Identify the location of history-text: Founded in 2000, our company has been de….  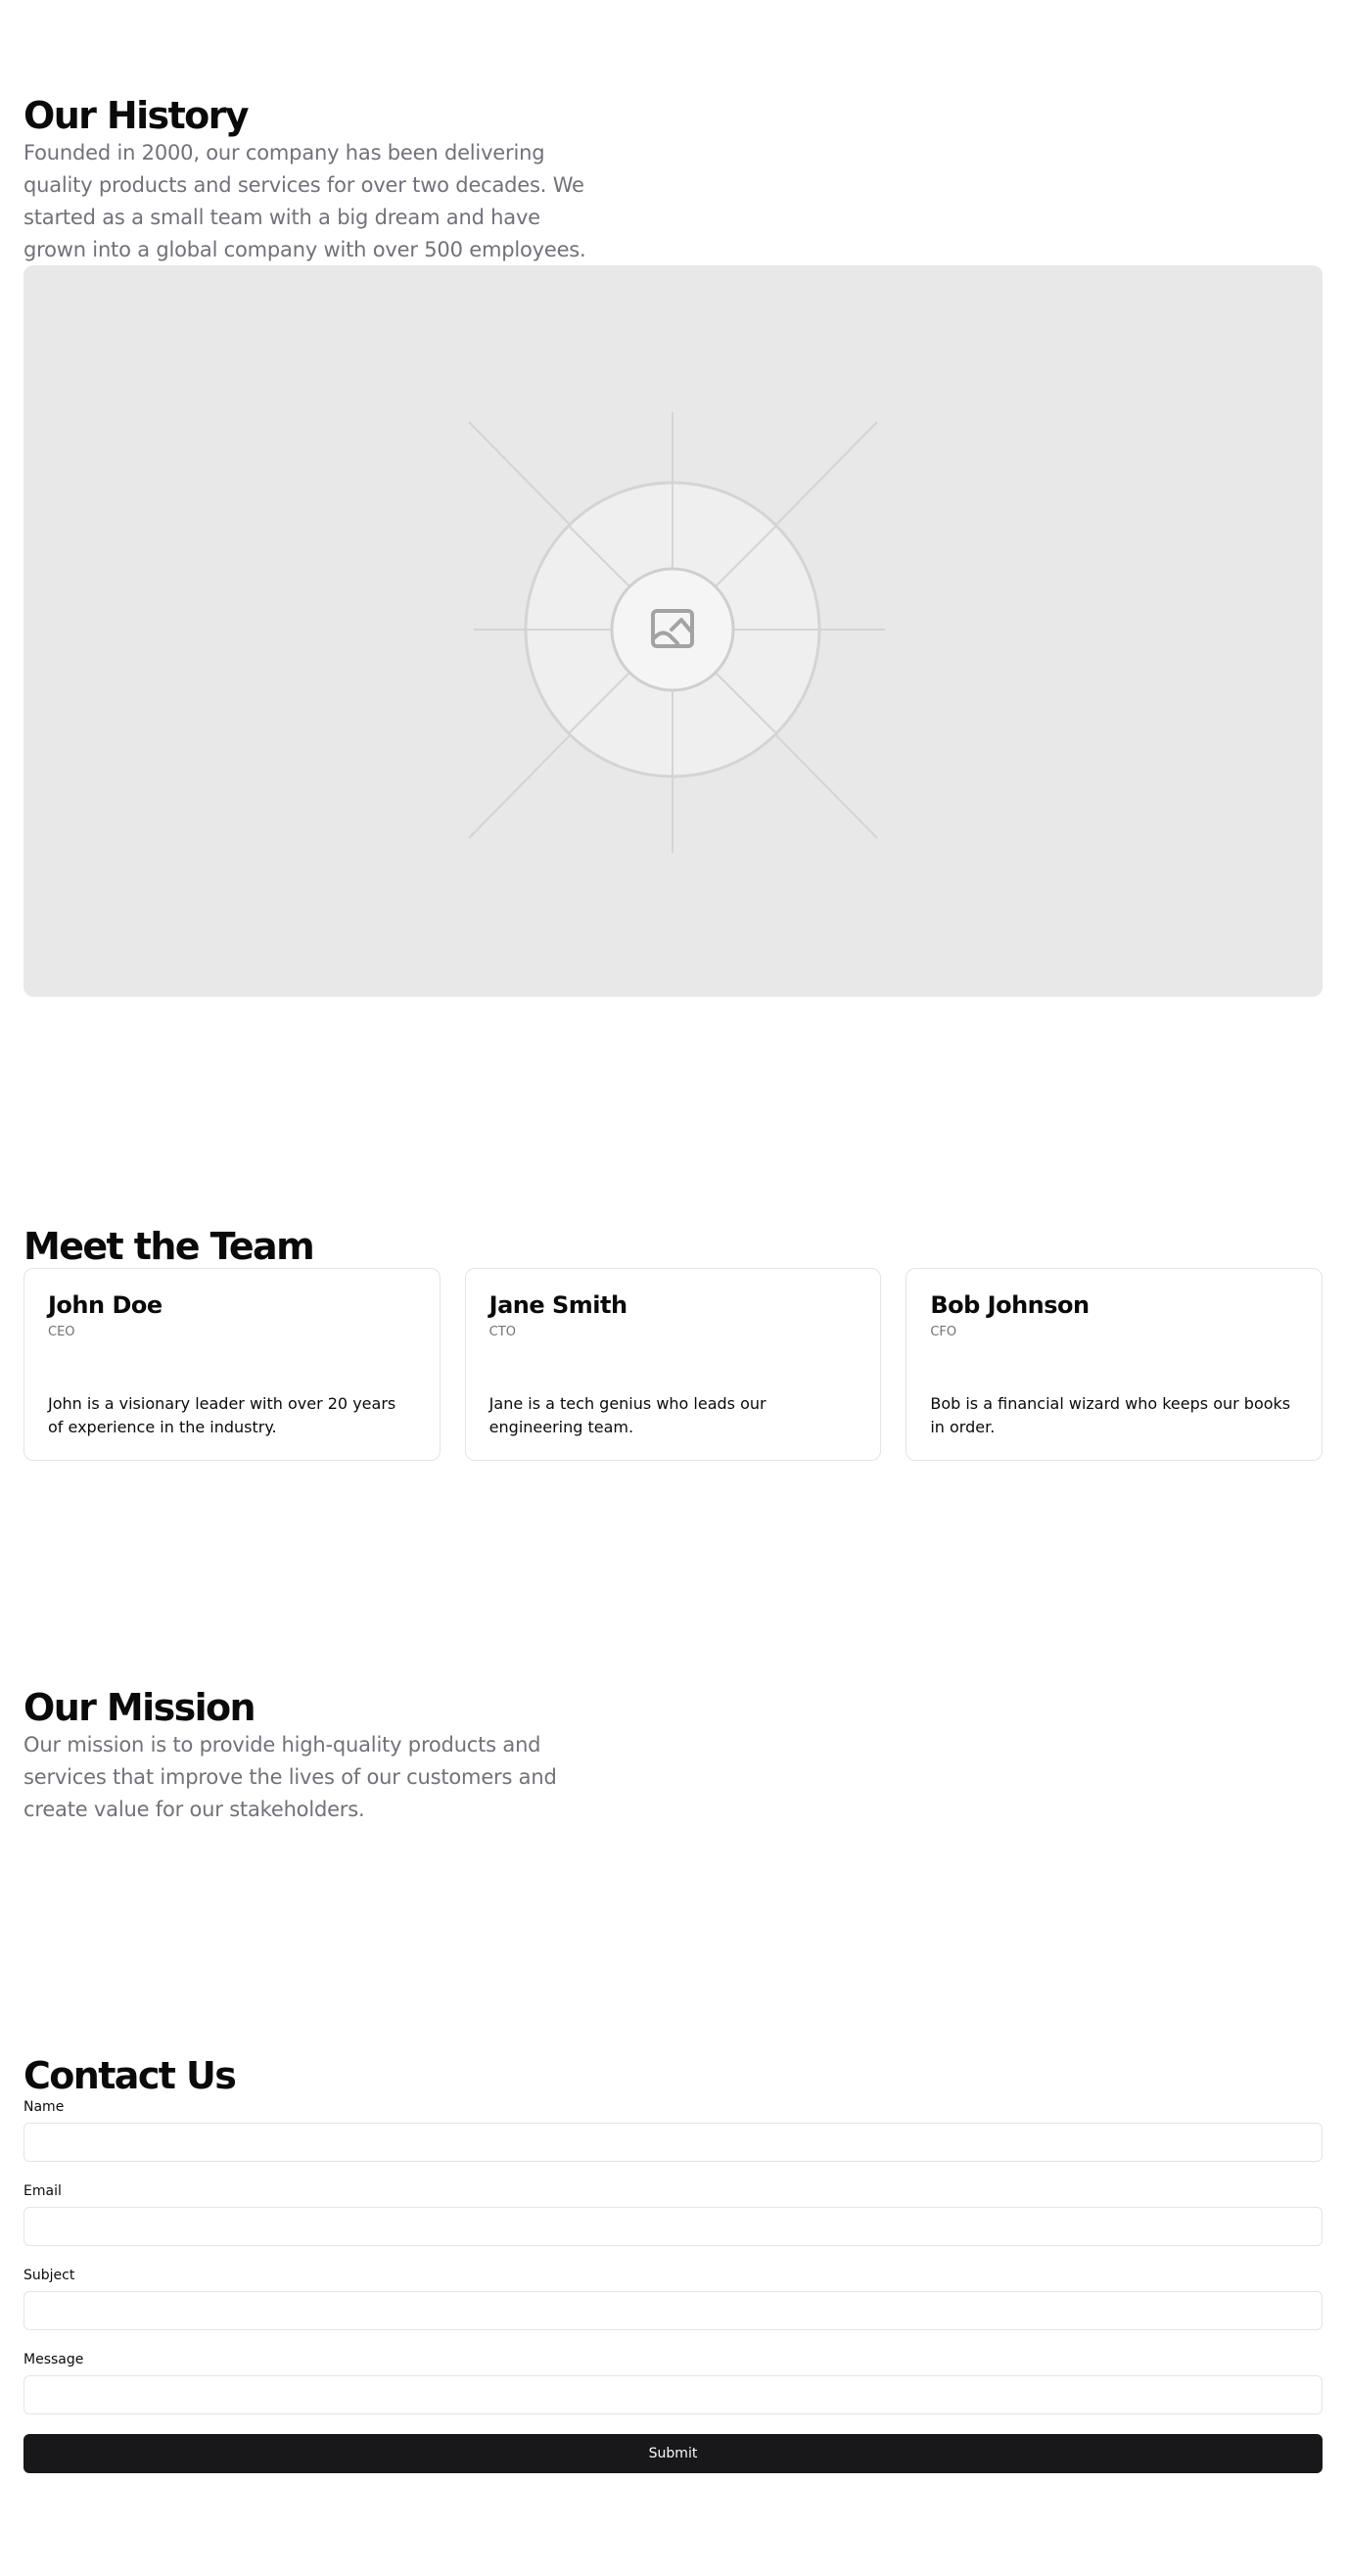
(304, 201).